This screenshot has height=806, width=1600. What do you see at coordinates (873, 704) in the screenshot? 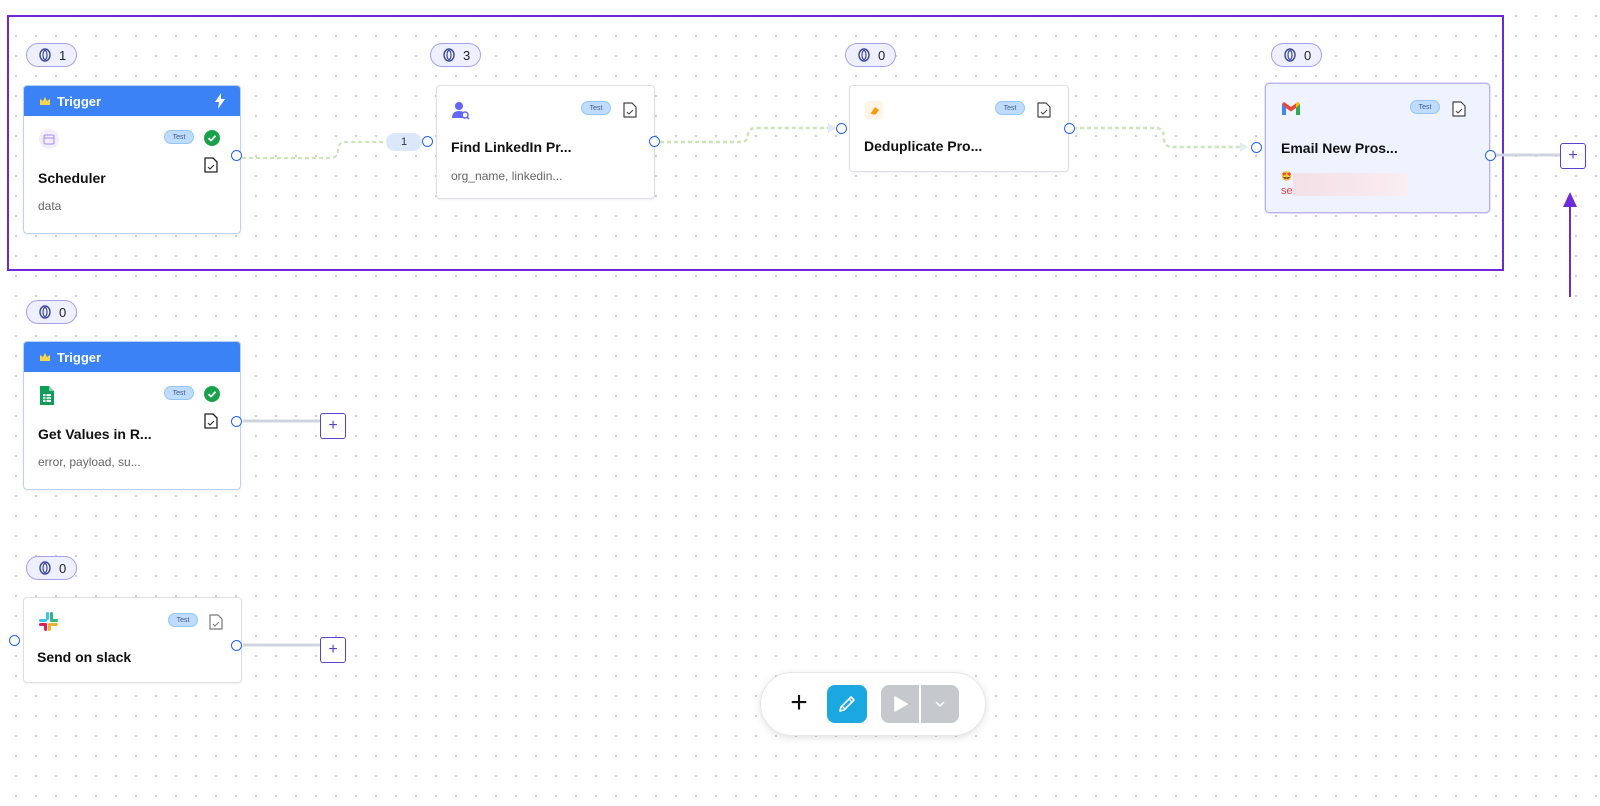
I see `canvas-toolbar: +` at bounding box center [873, 704].